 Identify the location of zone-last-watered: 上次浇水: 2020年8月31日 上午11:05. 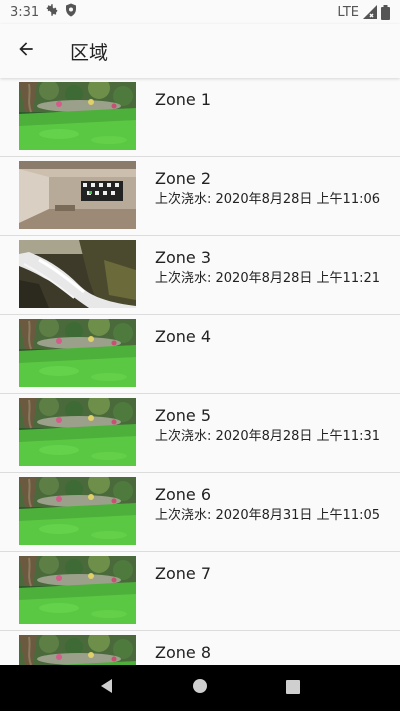
(268, 515).